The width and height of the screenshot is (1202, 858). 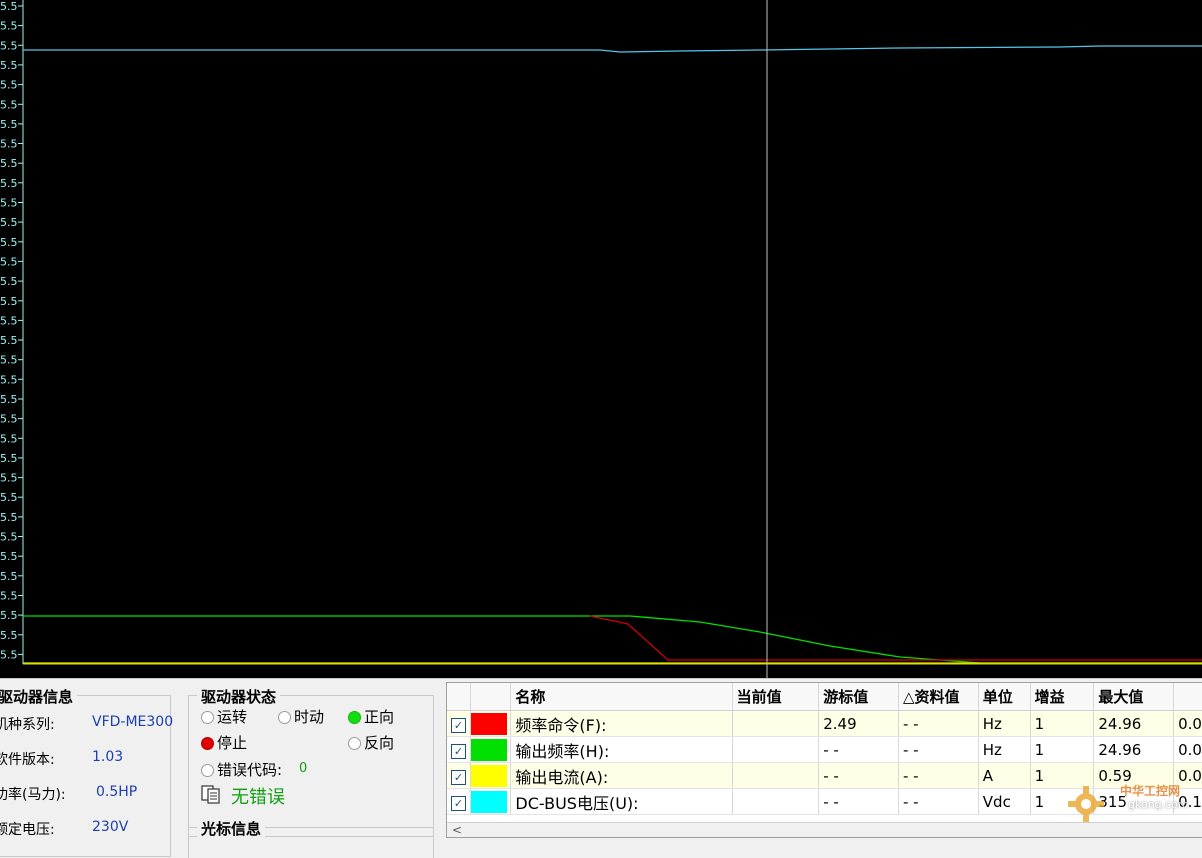 What do you see at coordinates (211, 794) in the screenshot?
I see `copy-icon` at bounding box center [211, 794].